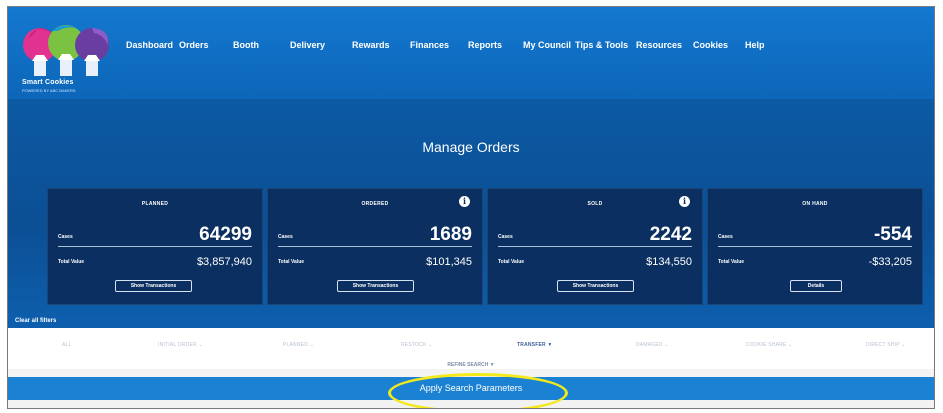 The height and width of the screenshot is (413, 943). I want to click on nav-help: Help, so click(755, 45).